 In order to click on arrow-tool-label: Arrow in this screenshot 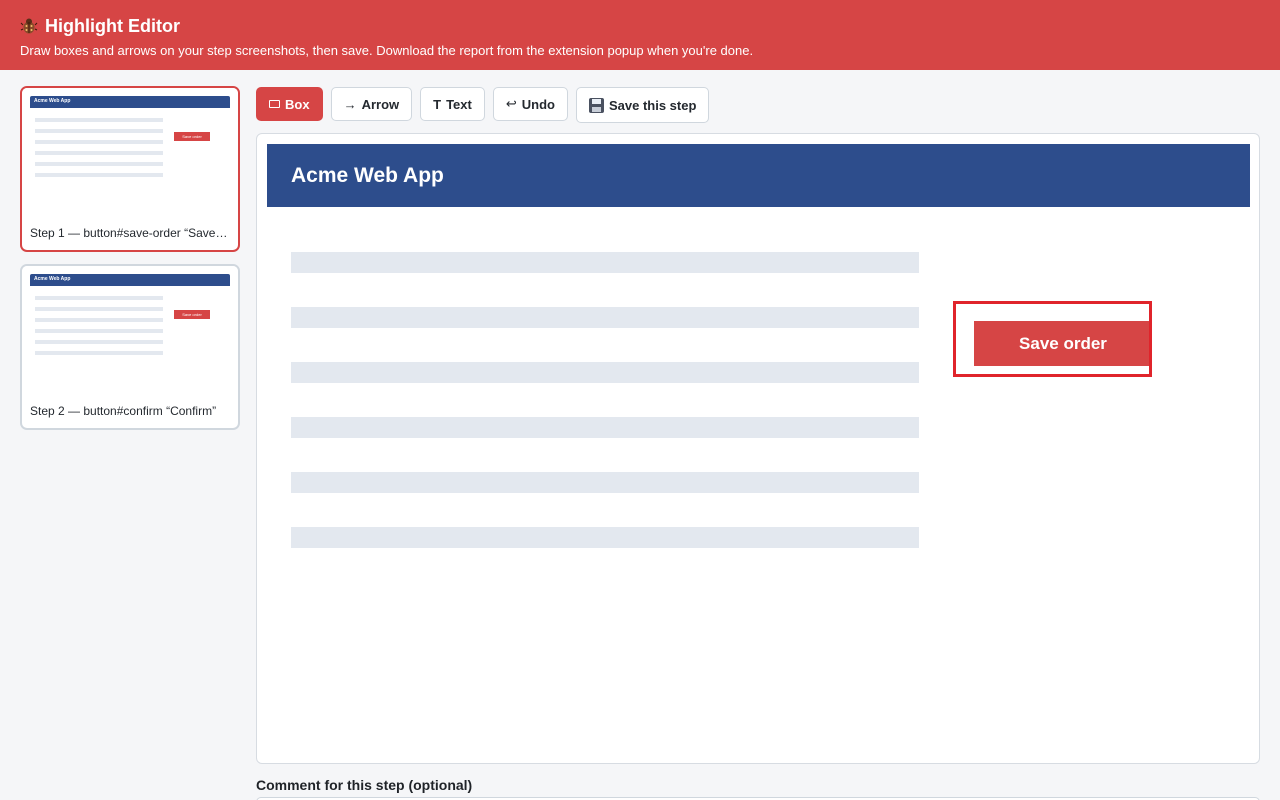, I will do `click(380, 104)`.